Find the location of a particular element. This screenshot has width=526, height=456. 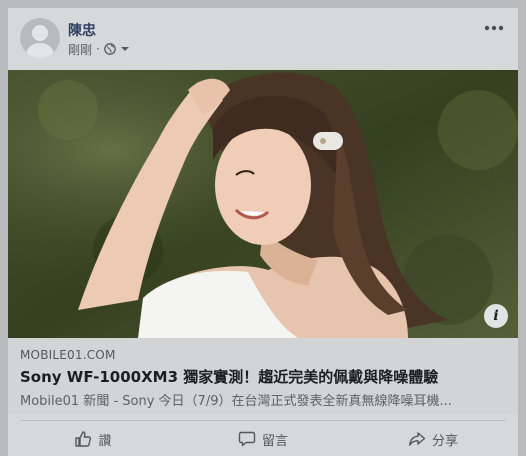

share-button: 分享 is located at coordinates (433, 439).